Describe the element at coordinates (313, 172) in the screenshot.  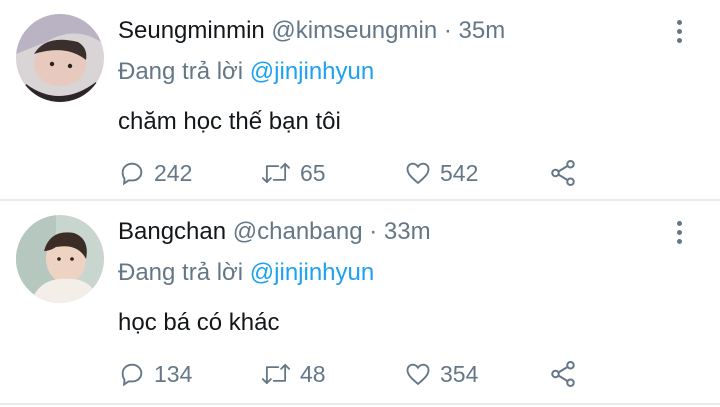
I see `retweet-count: 65` at that location.